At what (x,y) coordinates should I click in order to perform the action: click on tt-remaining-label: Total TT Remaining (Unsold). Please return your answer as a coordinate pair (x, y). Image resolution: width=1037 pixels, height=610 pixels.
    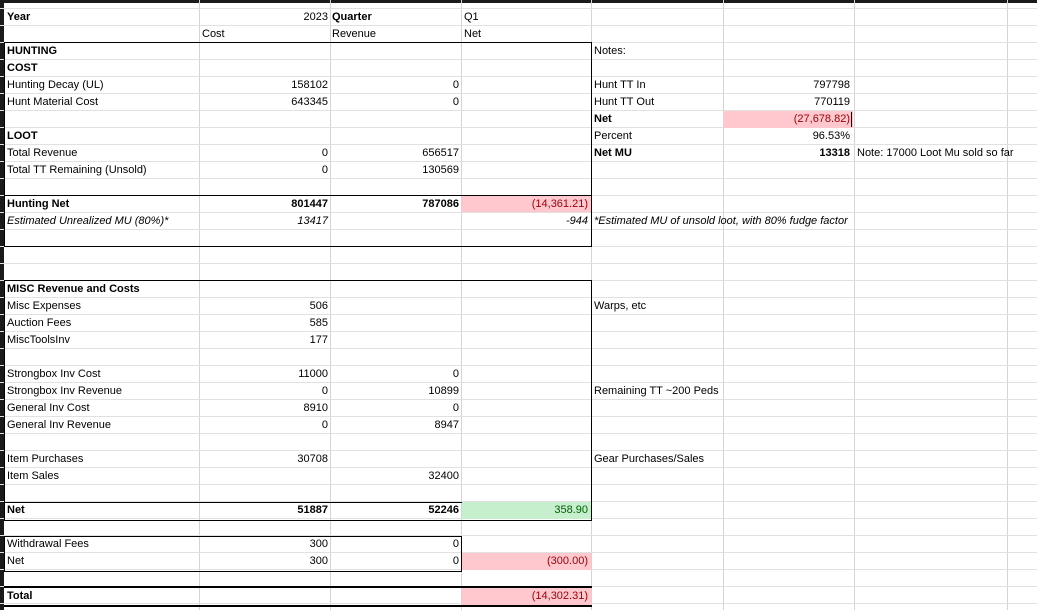
    Looking at the image, I should click on (77, 170).